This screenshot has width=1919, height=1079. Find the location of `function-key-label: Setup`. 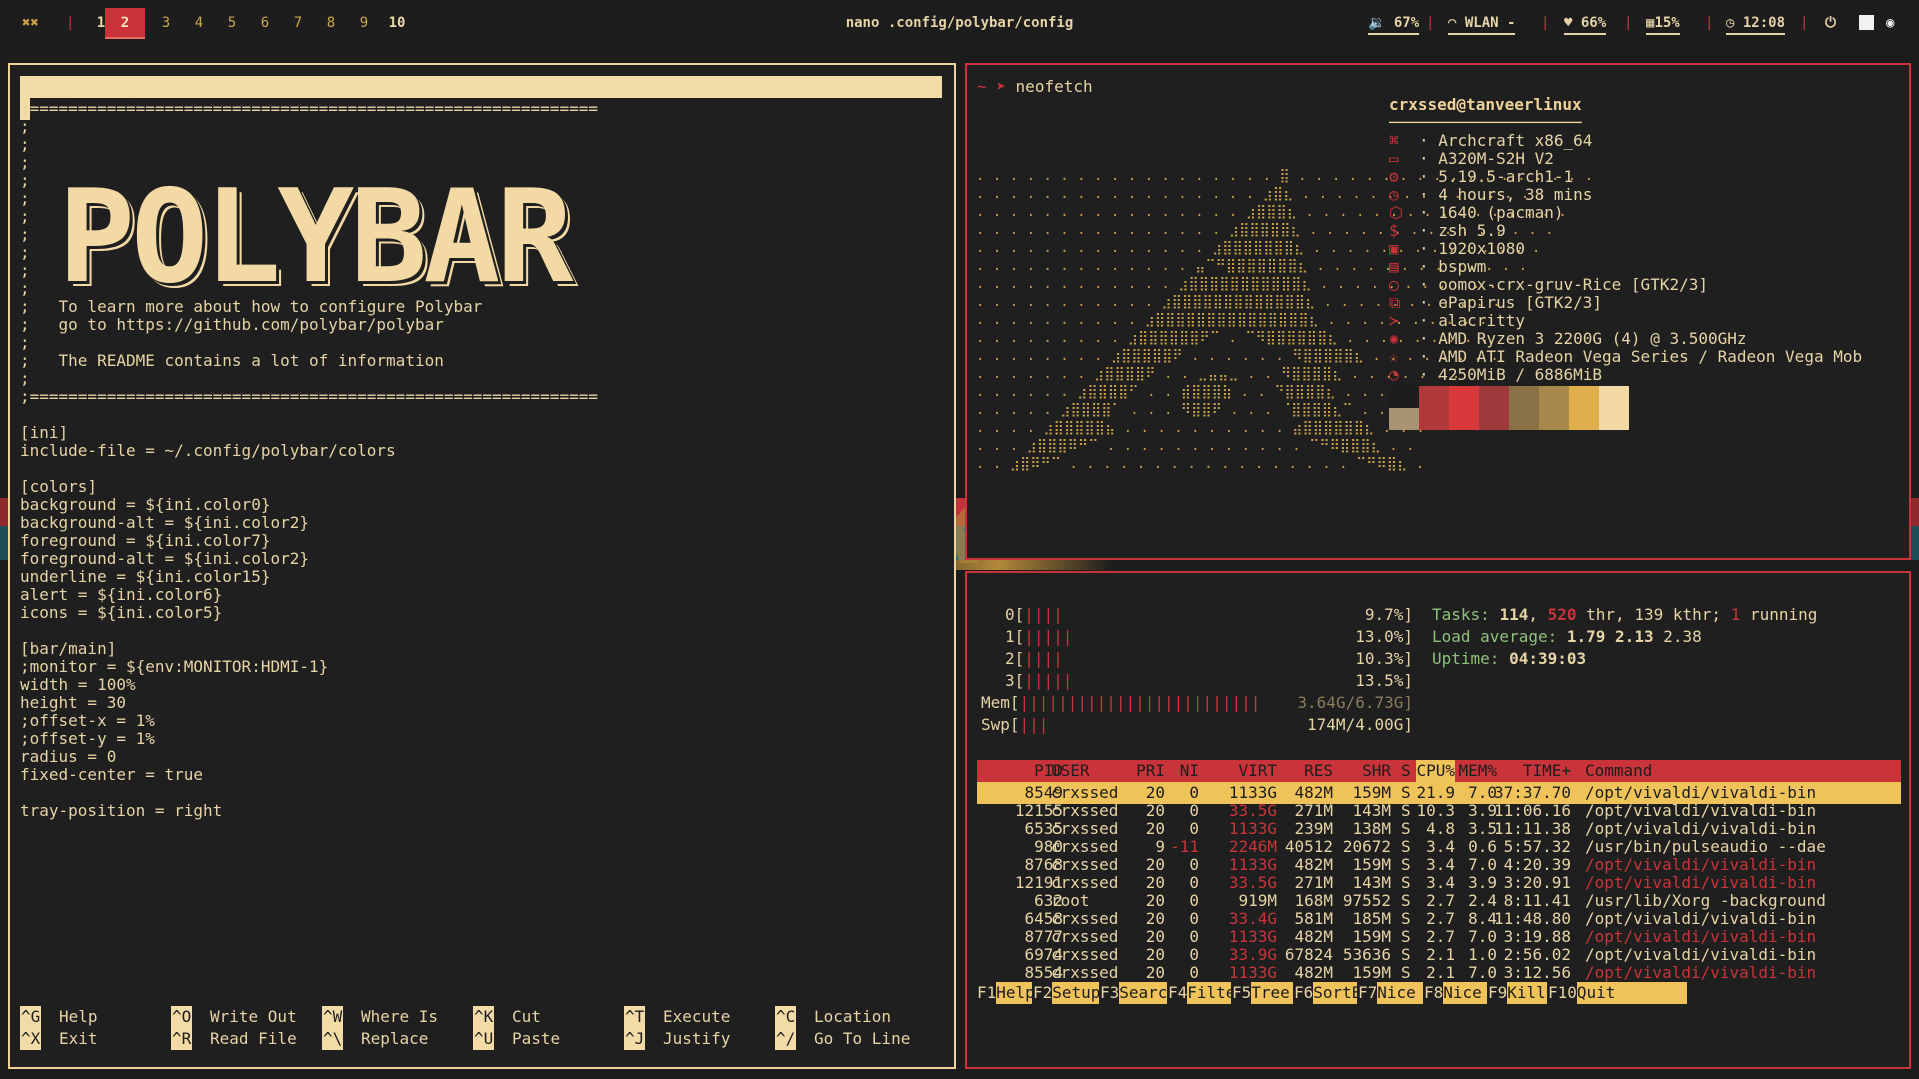

function-key-label: Setup is located at coordinates (1076, 993).